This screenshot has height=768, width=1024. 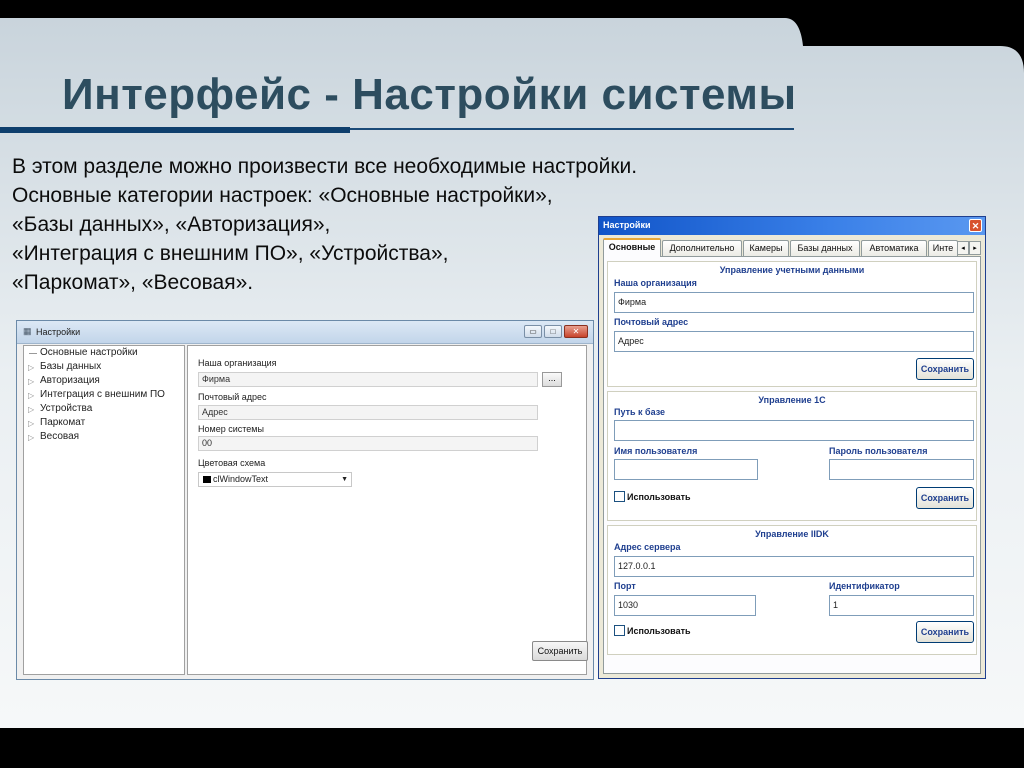 I want to click on tree-item-label: Авторизация, so click(x=70, y=380).